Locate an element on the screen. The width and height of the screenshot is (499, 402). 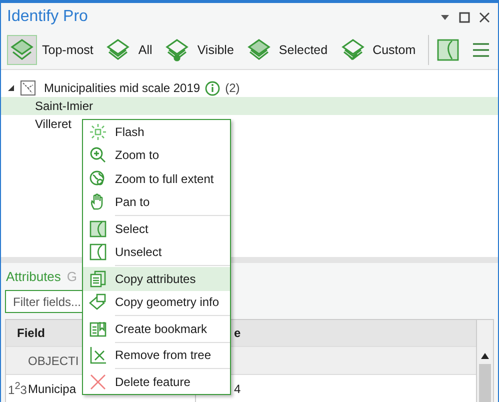
copy-icon is located at coordinates (98, 279).